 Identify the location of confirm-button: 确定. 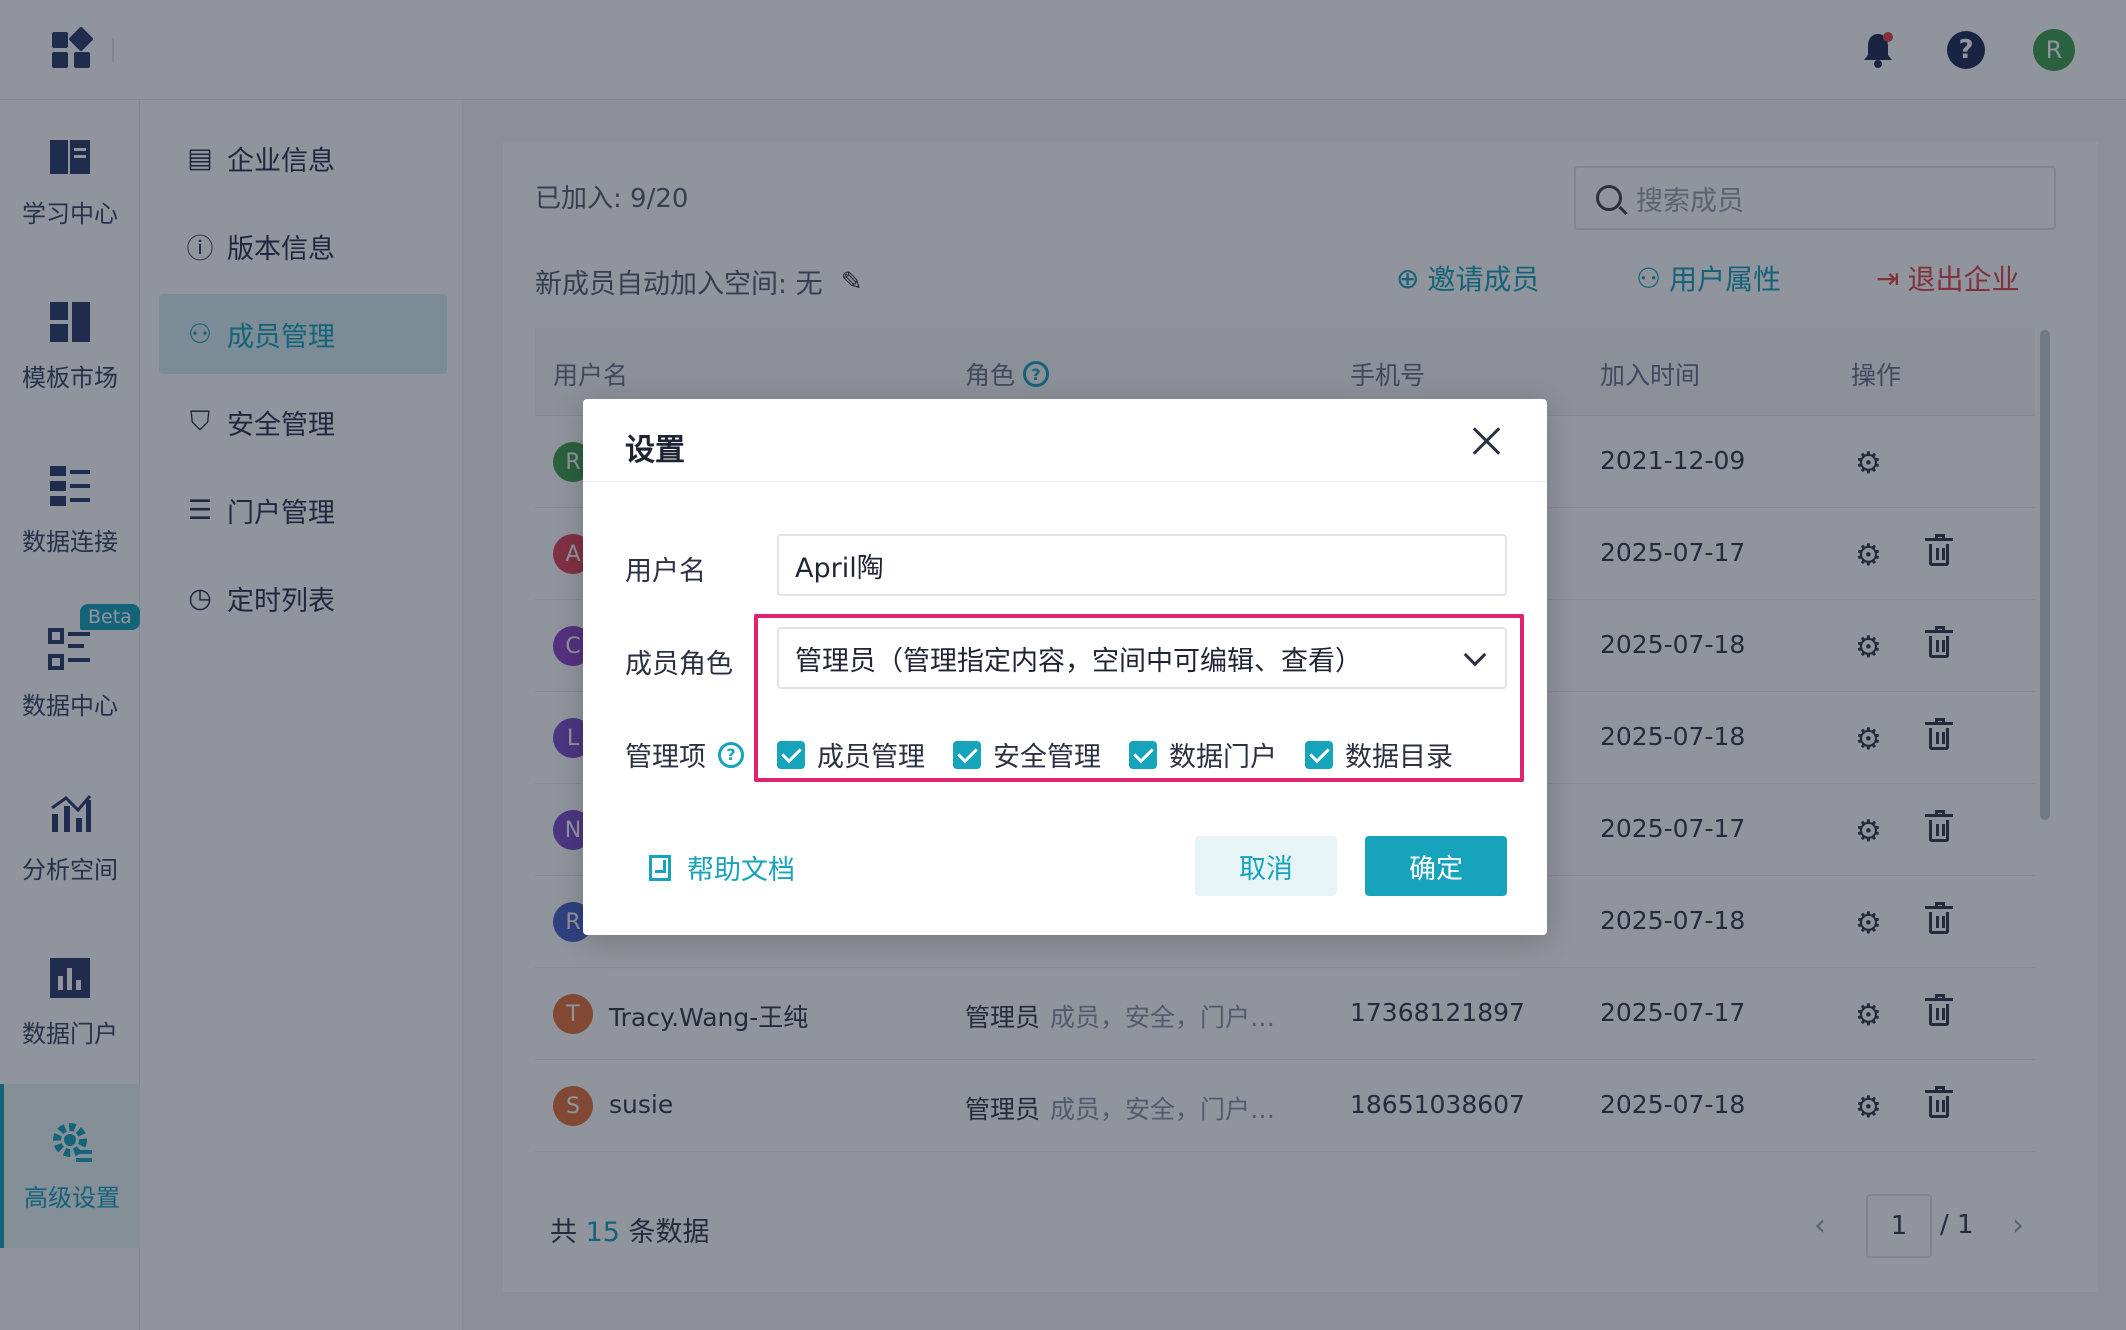
(1436, 866).